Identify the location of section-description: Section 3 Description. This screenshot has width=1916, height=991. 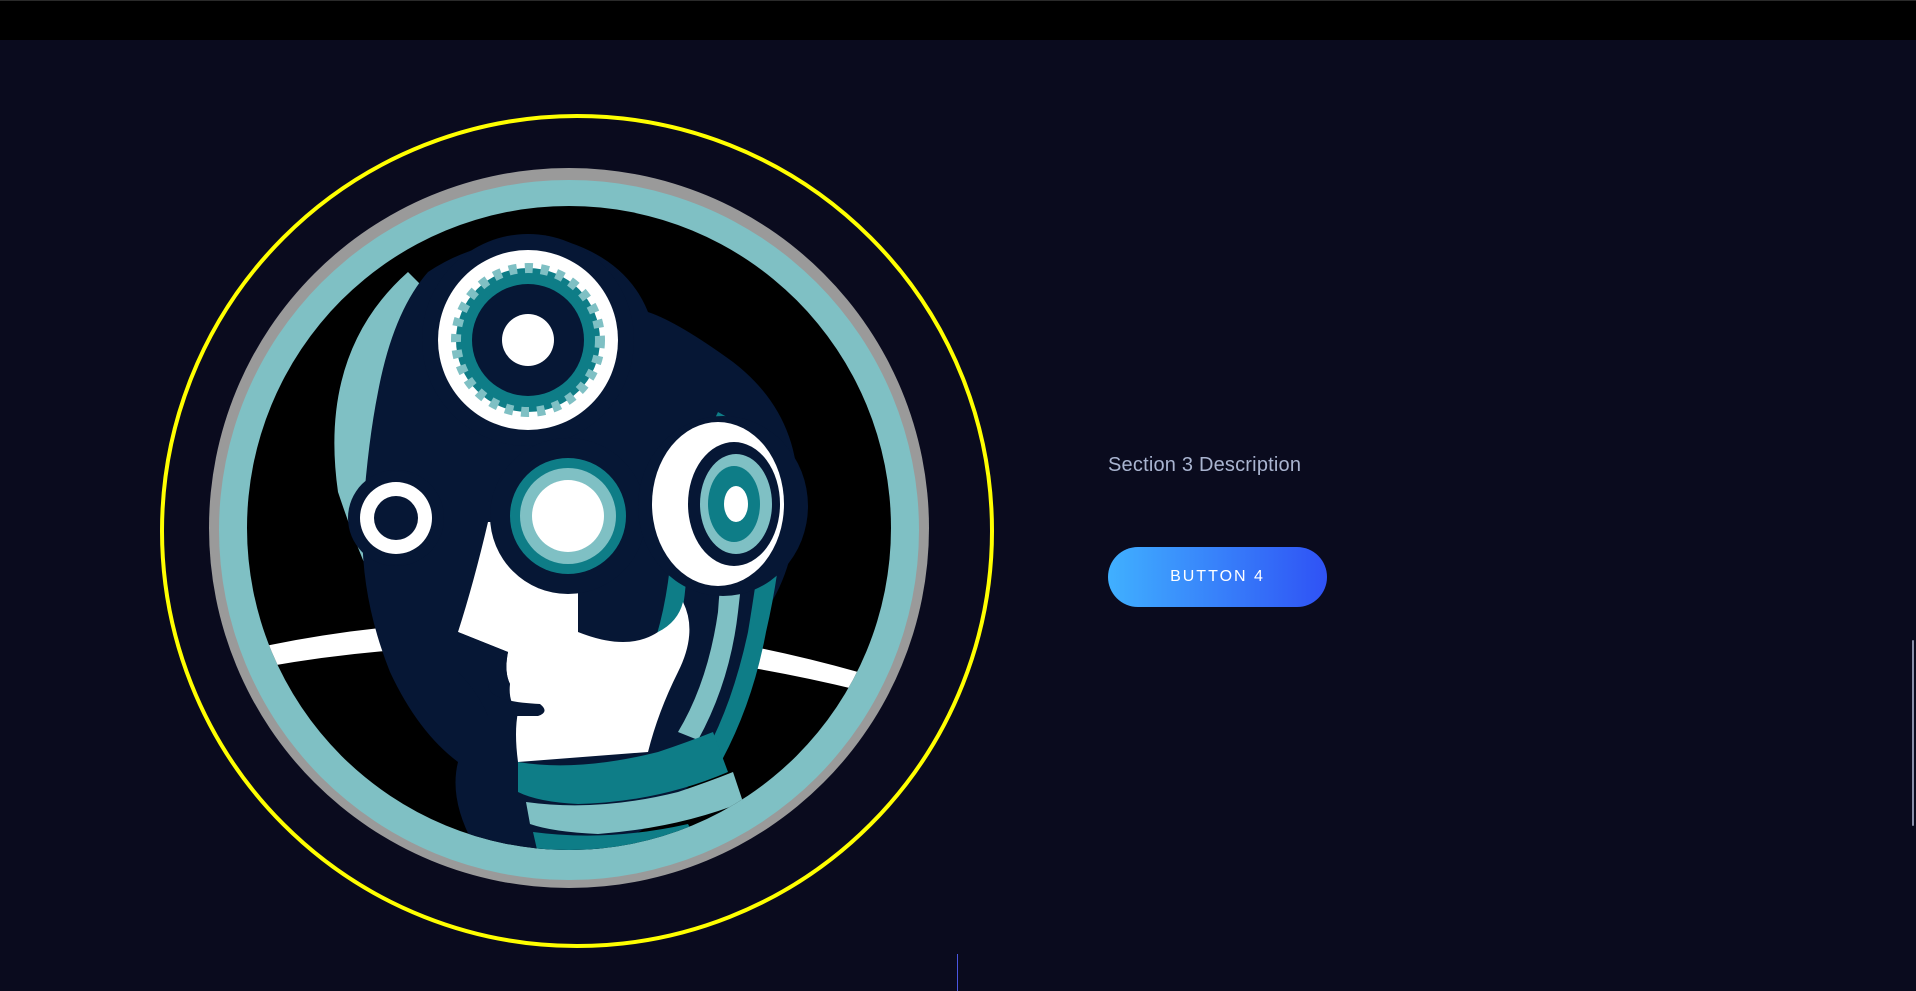
(1205, 465).